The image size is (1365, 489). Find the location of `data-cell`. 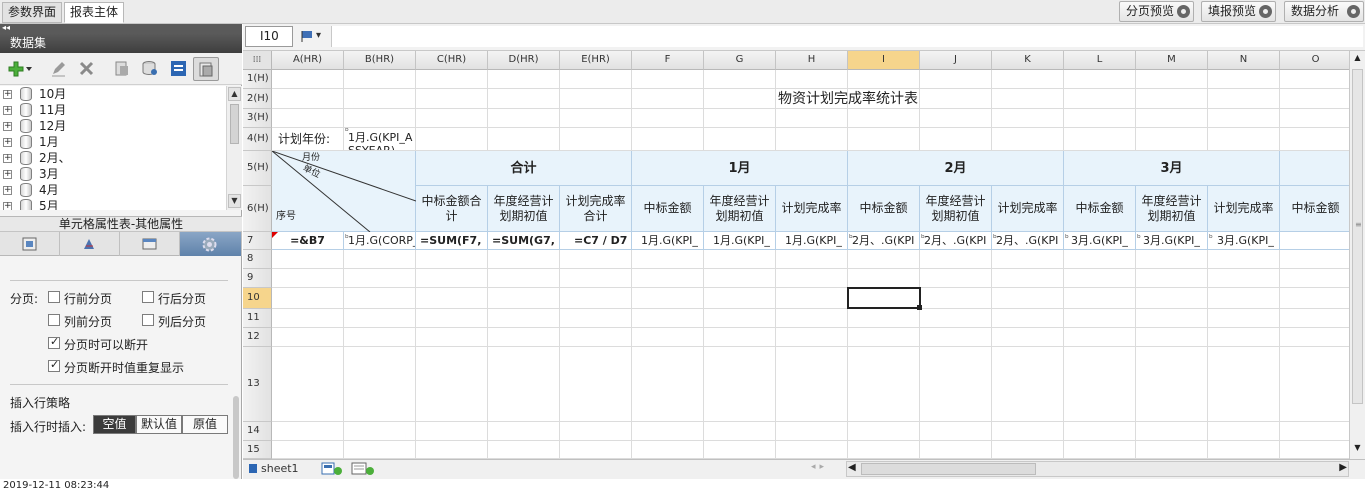

data-cell is located at coordinates (1314, 241).